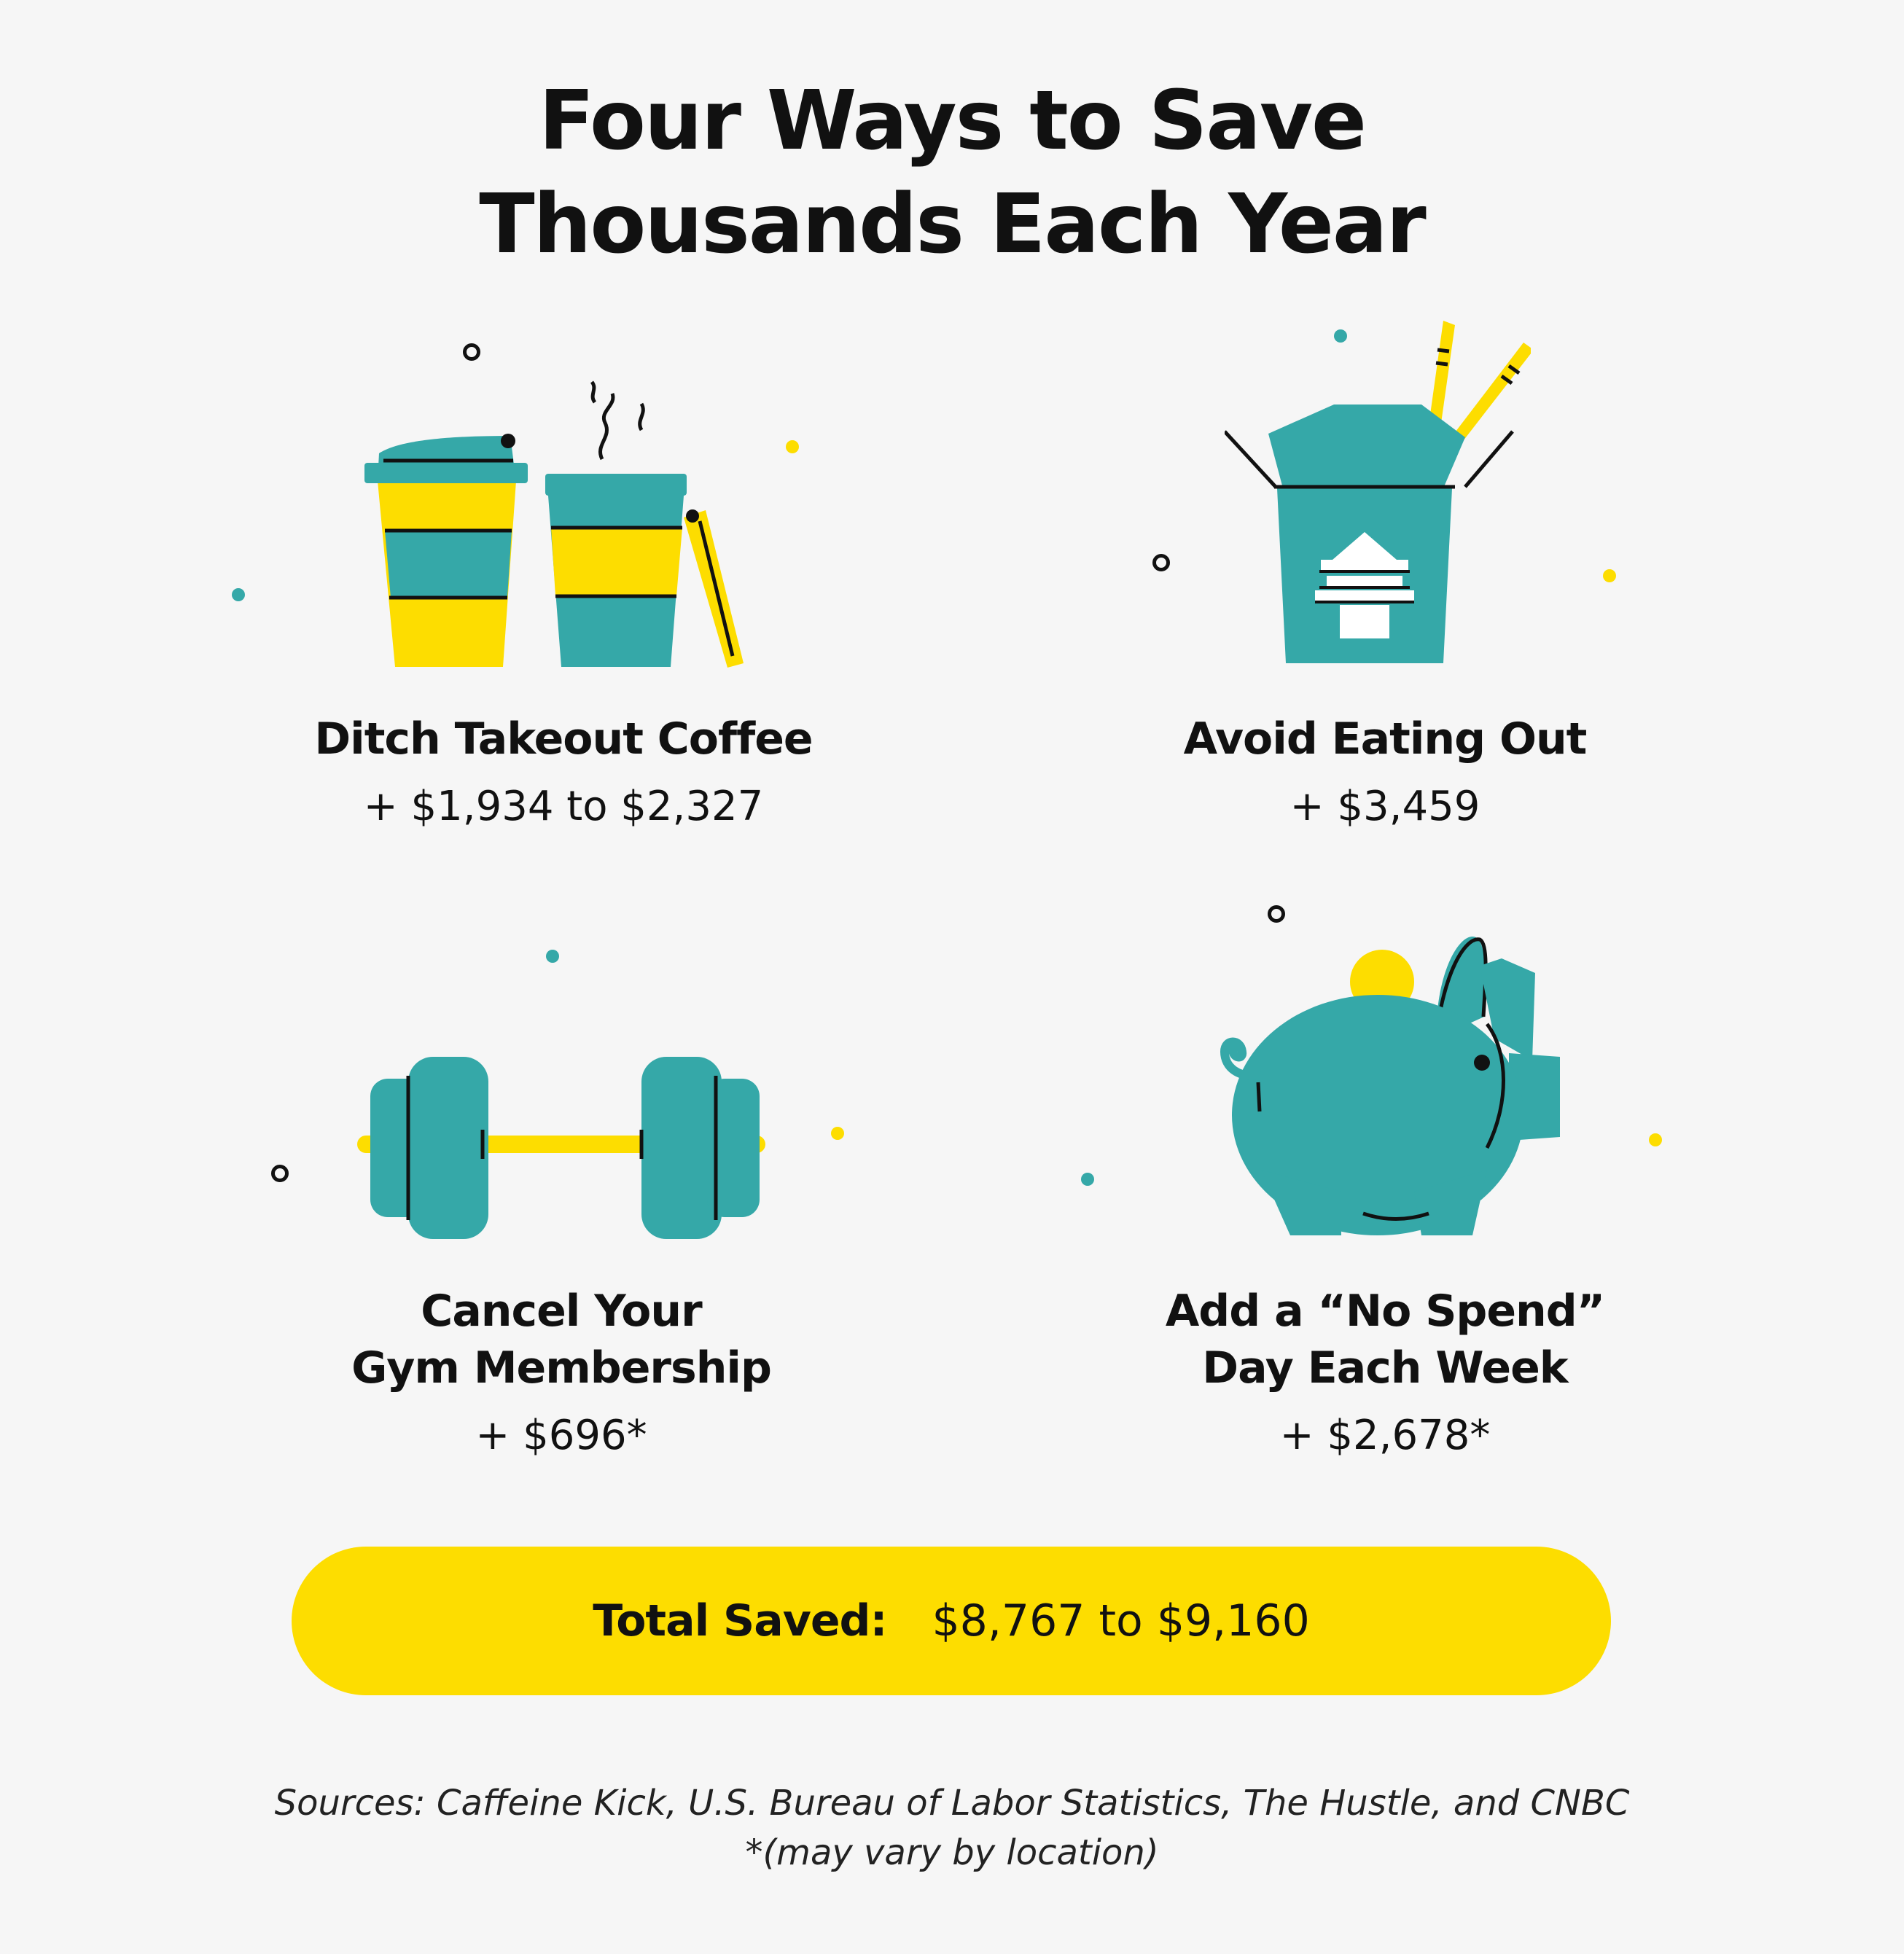  Describe the element at coordinates (1385, 1368) in the screenshot. I see `card-title-line-2: Day Each Week` at that location.